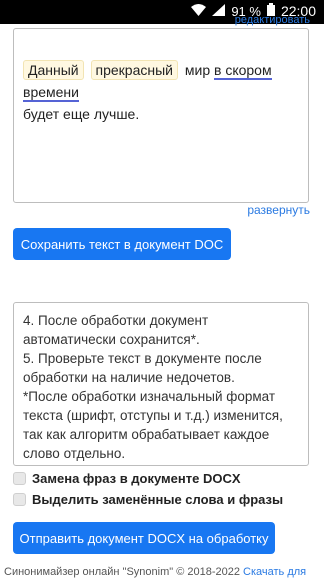 Image resolution: width=324 pixels, height=578 pixels. I want to click on option-highlight-replaced: Выделить заменённые слова и фразы, so click(148, 499).